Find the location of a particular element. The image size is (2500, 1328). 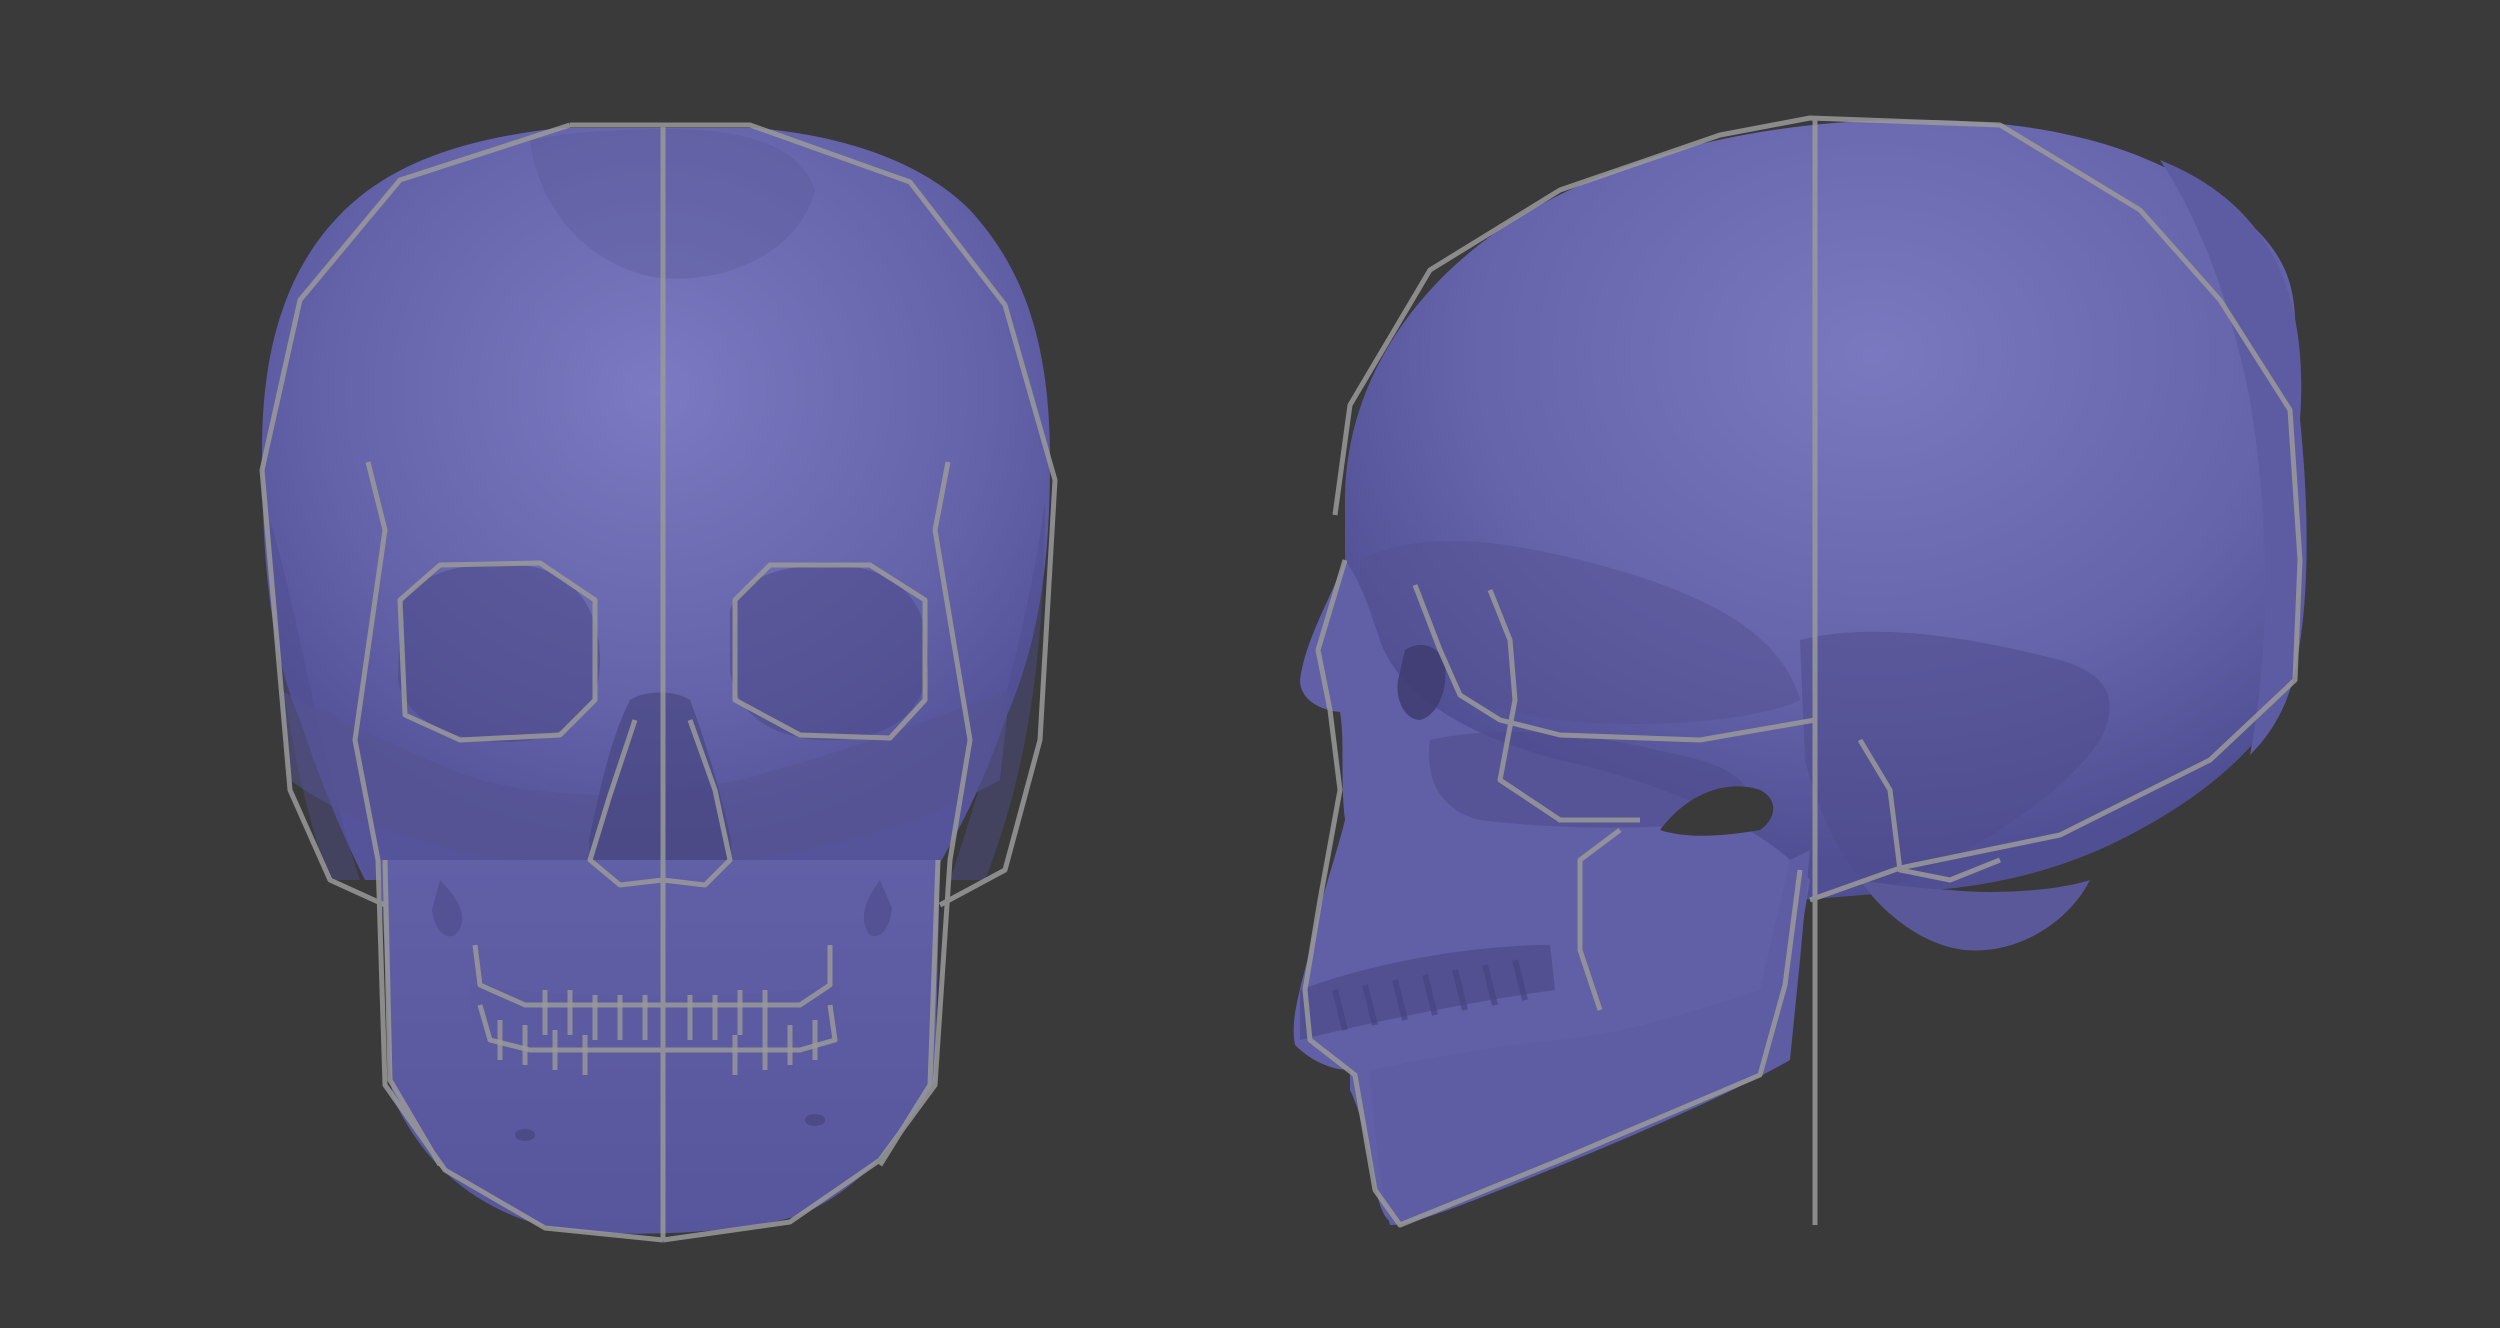

mental-foramen-right is located at coordinates (815, 1120).